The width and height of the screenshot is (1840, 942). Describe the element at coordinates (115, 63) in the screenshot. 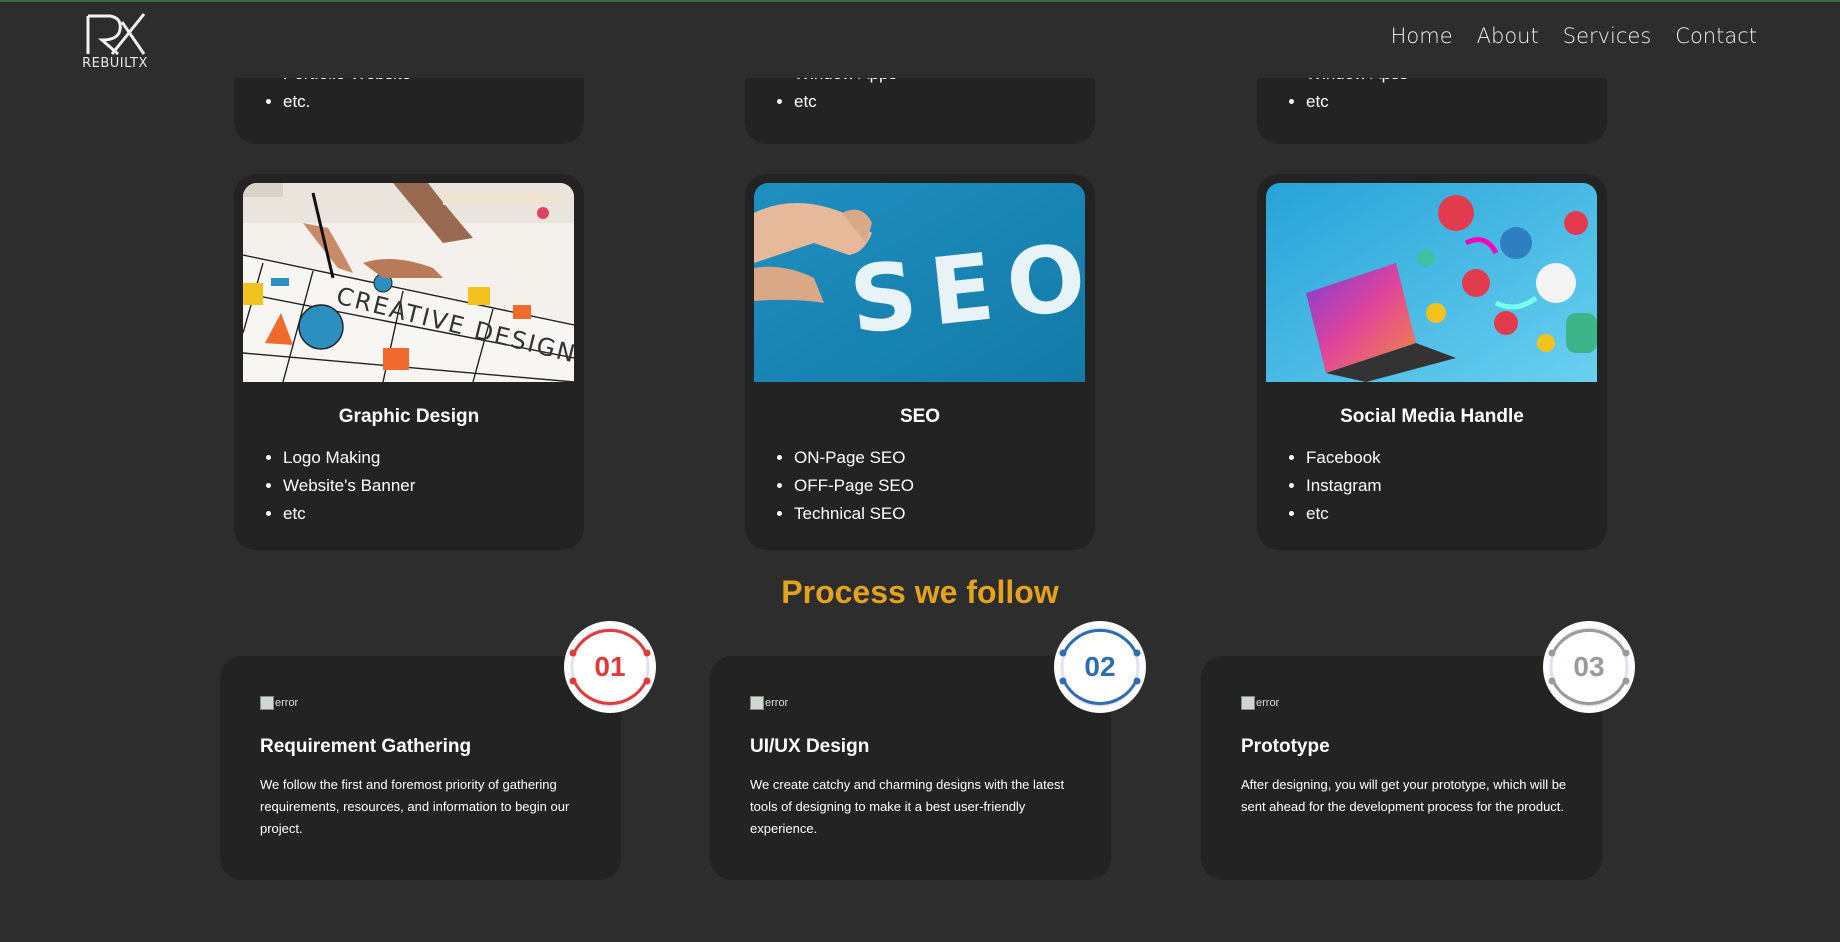

I see `logo-text: REBUILTX` at that location.